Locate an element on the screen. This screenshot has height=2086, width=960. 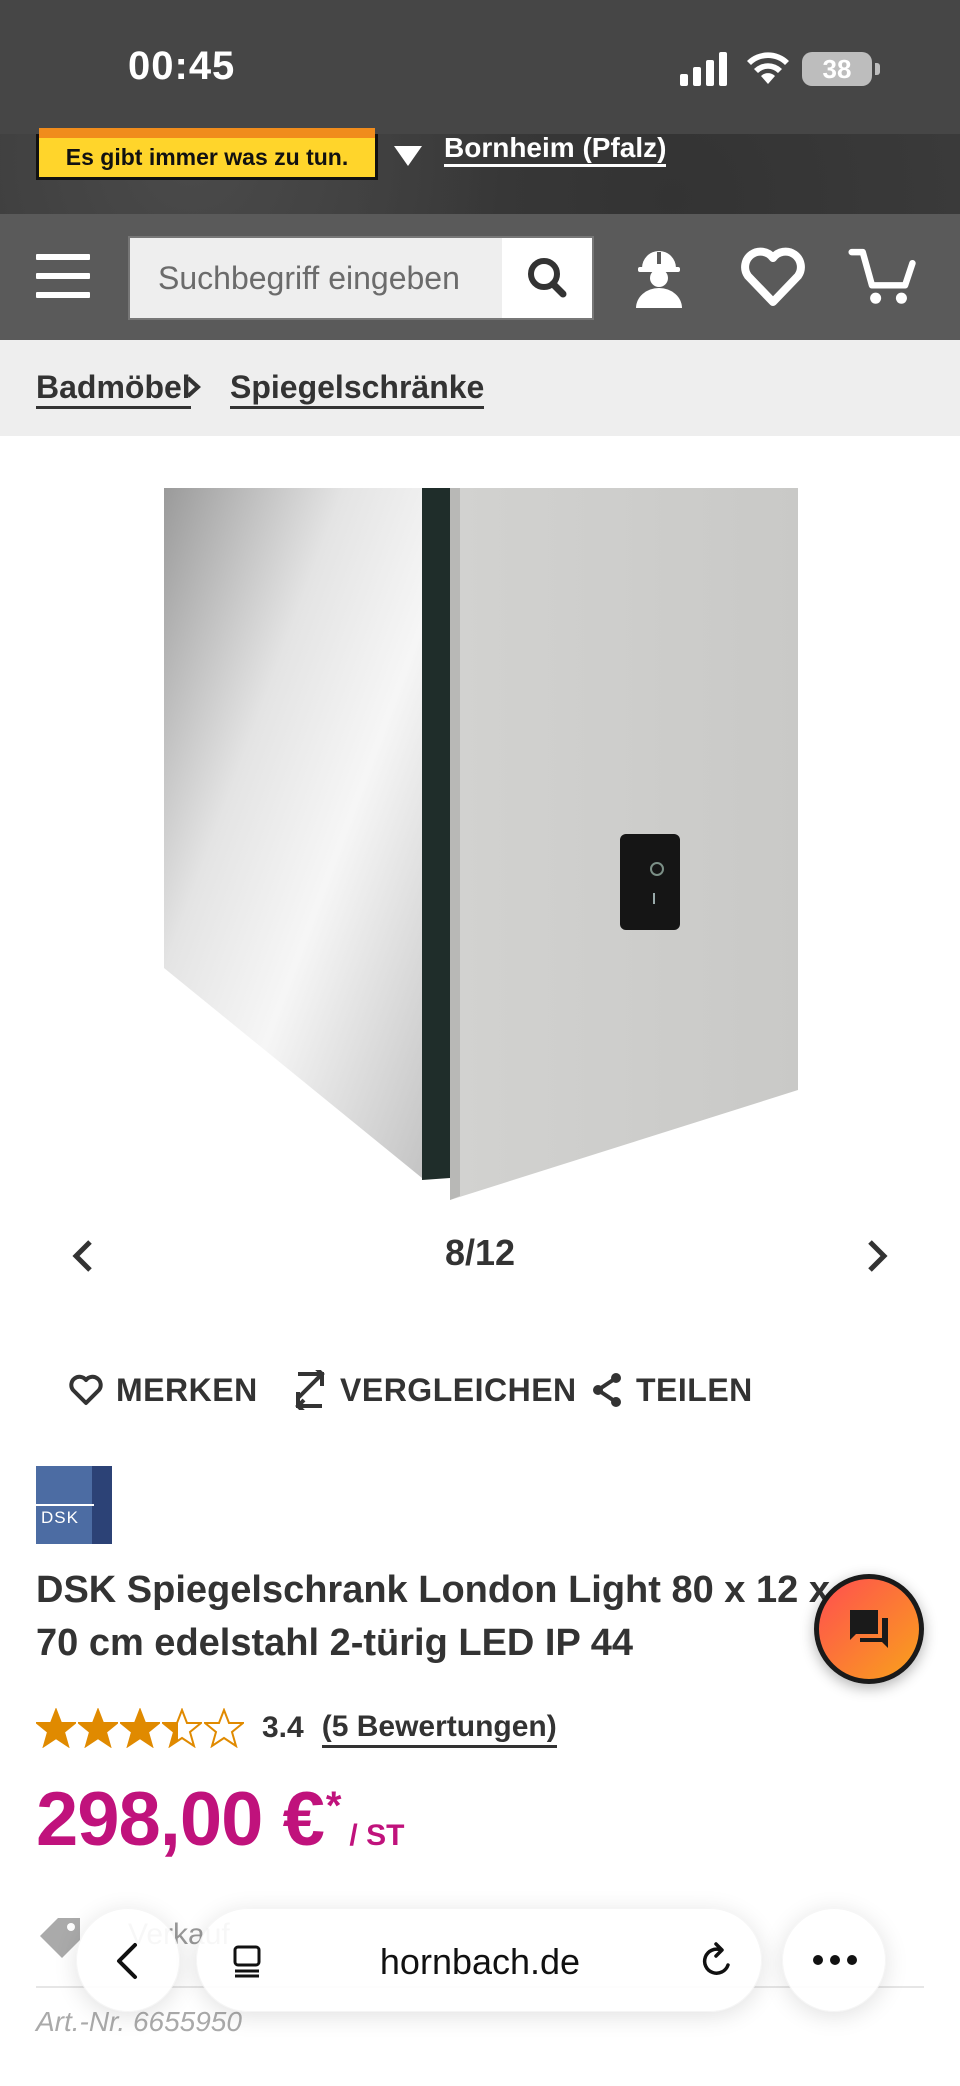
price-amount: 298,00 € is located at coordinates (180, 1819).